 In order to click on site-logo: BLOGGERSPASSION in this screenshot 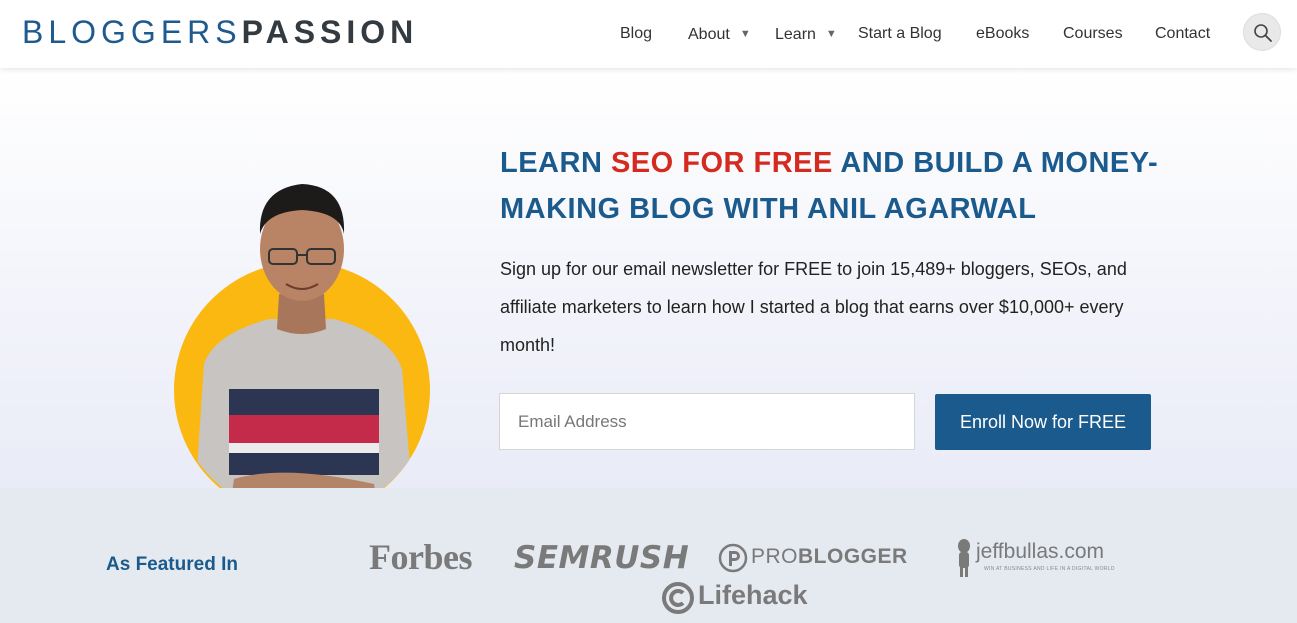, I will do `click(220, 32)`.